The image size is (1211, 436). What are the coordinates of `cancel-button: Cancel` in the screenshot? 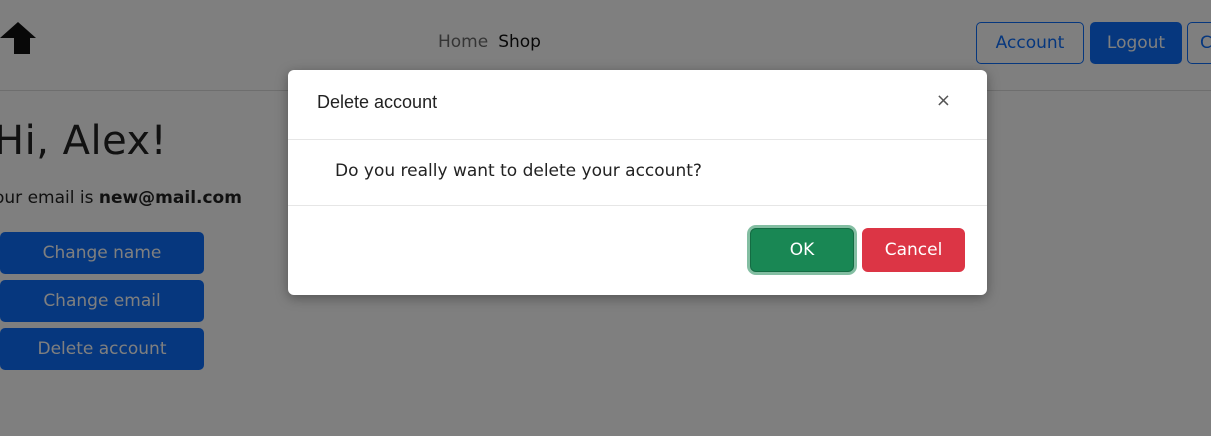 It's located at (913, 250).